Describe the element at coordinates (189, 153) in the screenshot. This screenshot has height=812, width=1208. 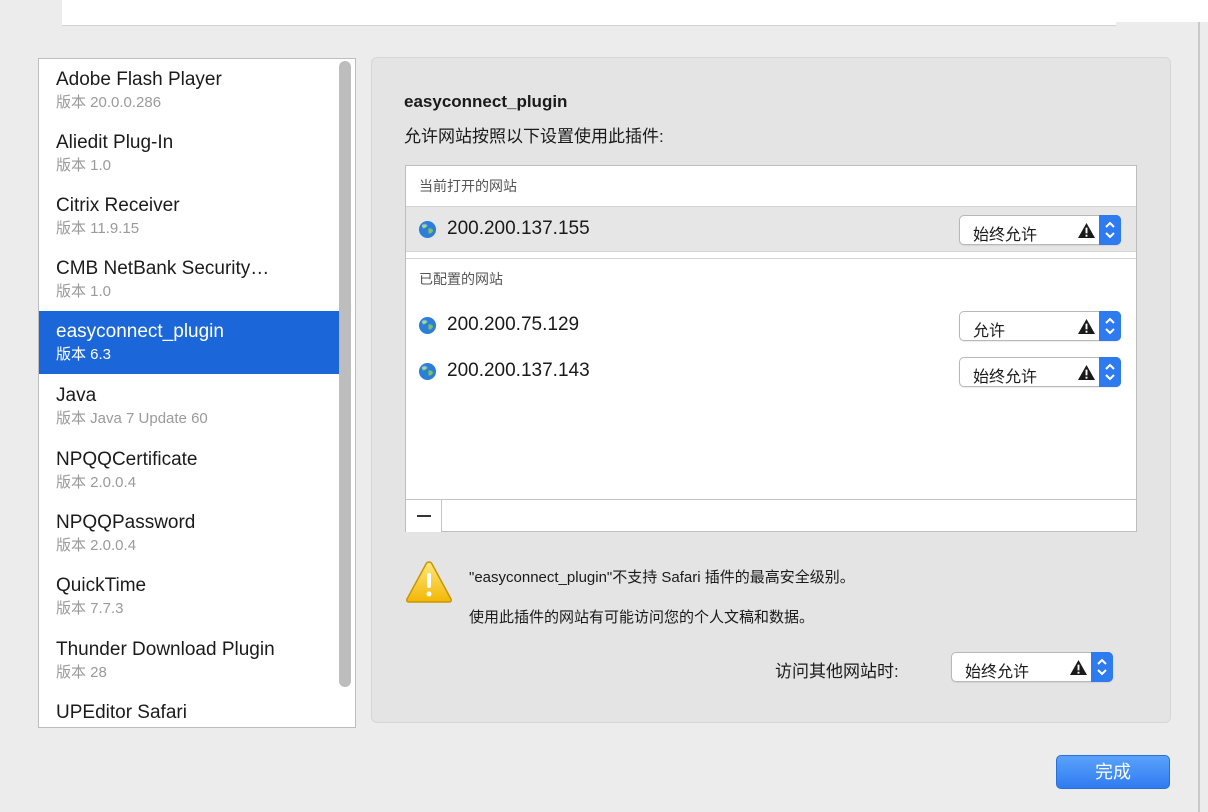
I see `plugin-item-aliedit: Aliedit Plug-In 版本 1.0` at that location.